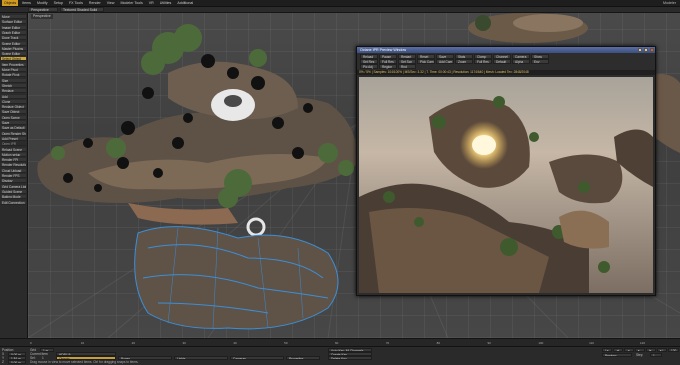 Image resolution: width=680 pixels, height=365 pixels. What do you see at coordinates (13, 32) in the screenshot?
I see `tool-button-graph-editor: Graph Editor` at bounding box center [13, 32].